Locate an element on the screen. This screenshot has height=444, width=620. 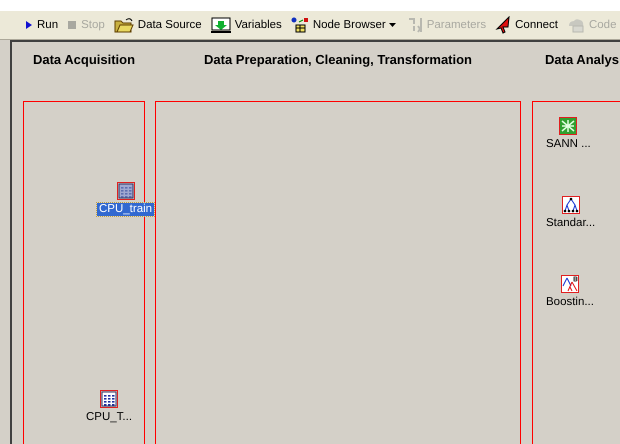
toolbar-button: Data Source is located at coordinates (159, 25).